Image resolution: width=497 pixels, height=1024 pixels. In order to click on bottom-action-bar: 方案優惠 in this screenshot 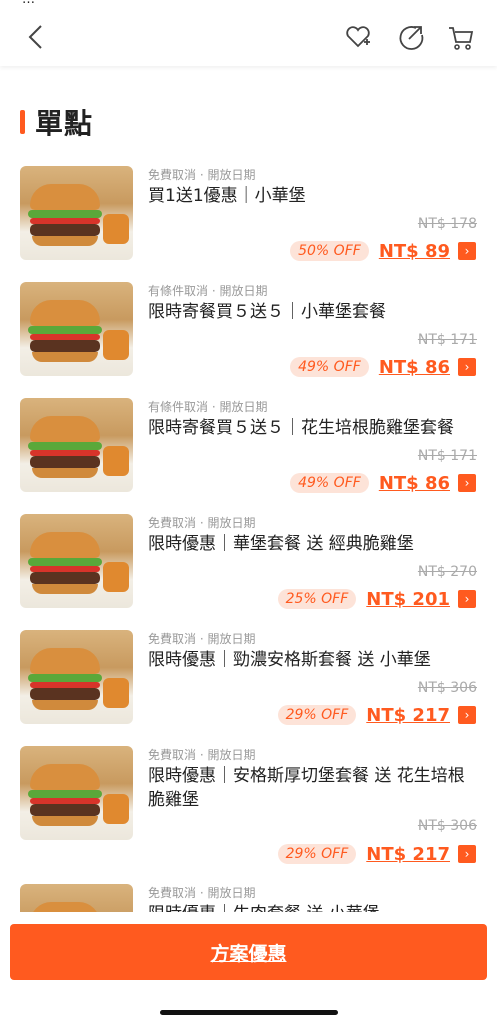, I will do `click(248, 968)`.